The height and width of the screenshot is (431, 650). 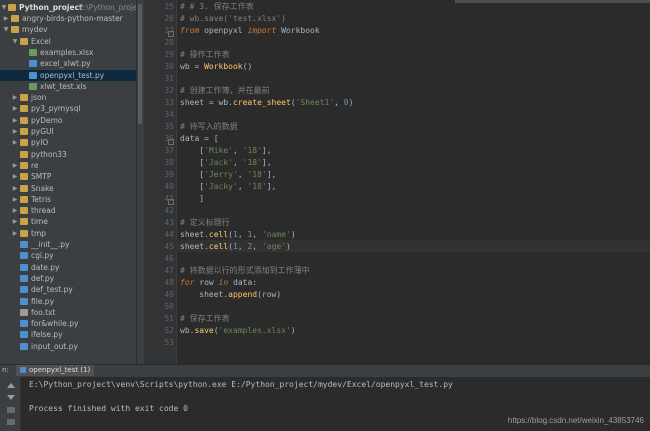 What do you see at coordinates (108, 408) in the screenshot?
I see `run-result-line: Process finished with exit code 0` at bounding box center [108, 408].